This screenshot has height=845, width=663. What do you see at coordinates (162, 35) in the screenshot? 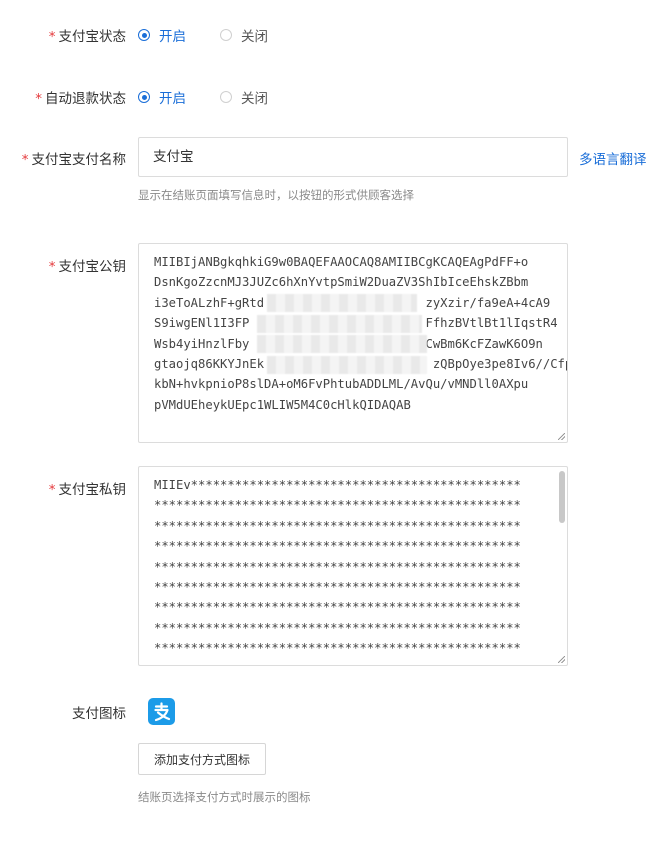
I see `alipay-status-on-radio: 开启` at bounding box center [162, 35].